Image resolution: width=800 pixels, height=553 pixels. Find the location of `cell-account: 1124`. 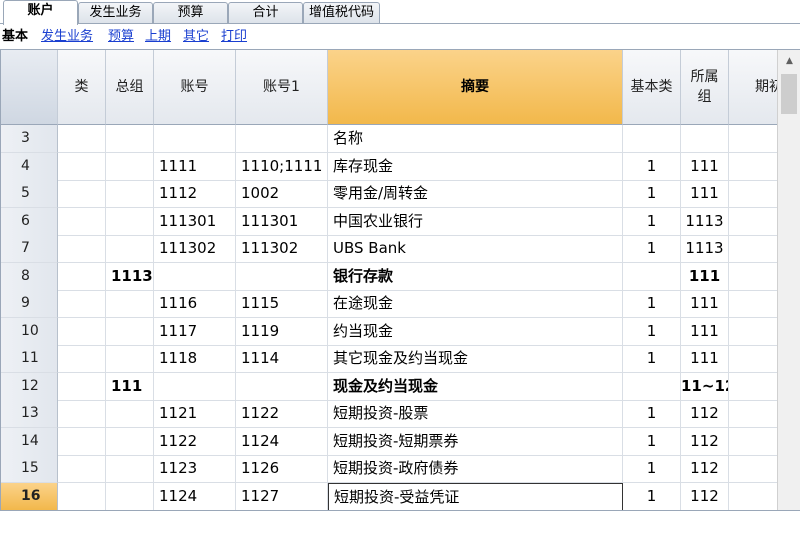

cell-account: 1124 is located at coordinates (195, 496).